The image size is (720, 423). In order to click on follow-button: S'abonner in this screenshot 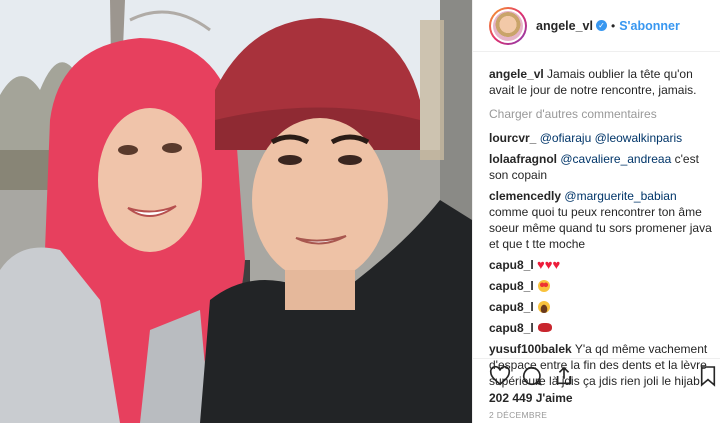, I will do `click(649, 26)`.